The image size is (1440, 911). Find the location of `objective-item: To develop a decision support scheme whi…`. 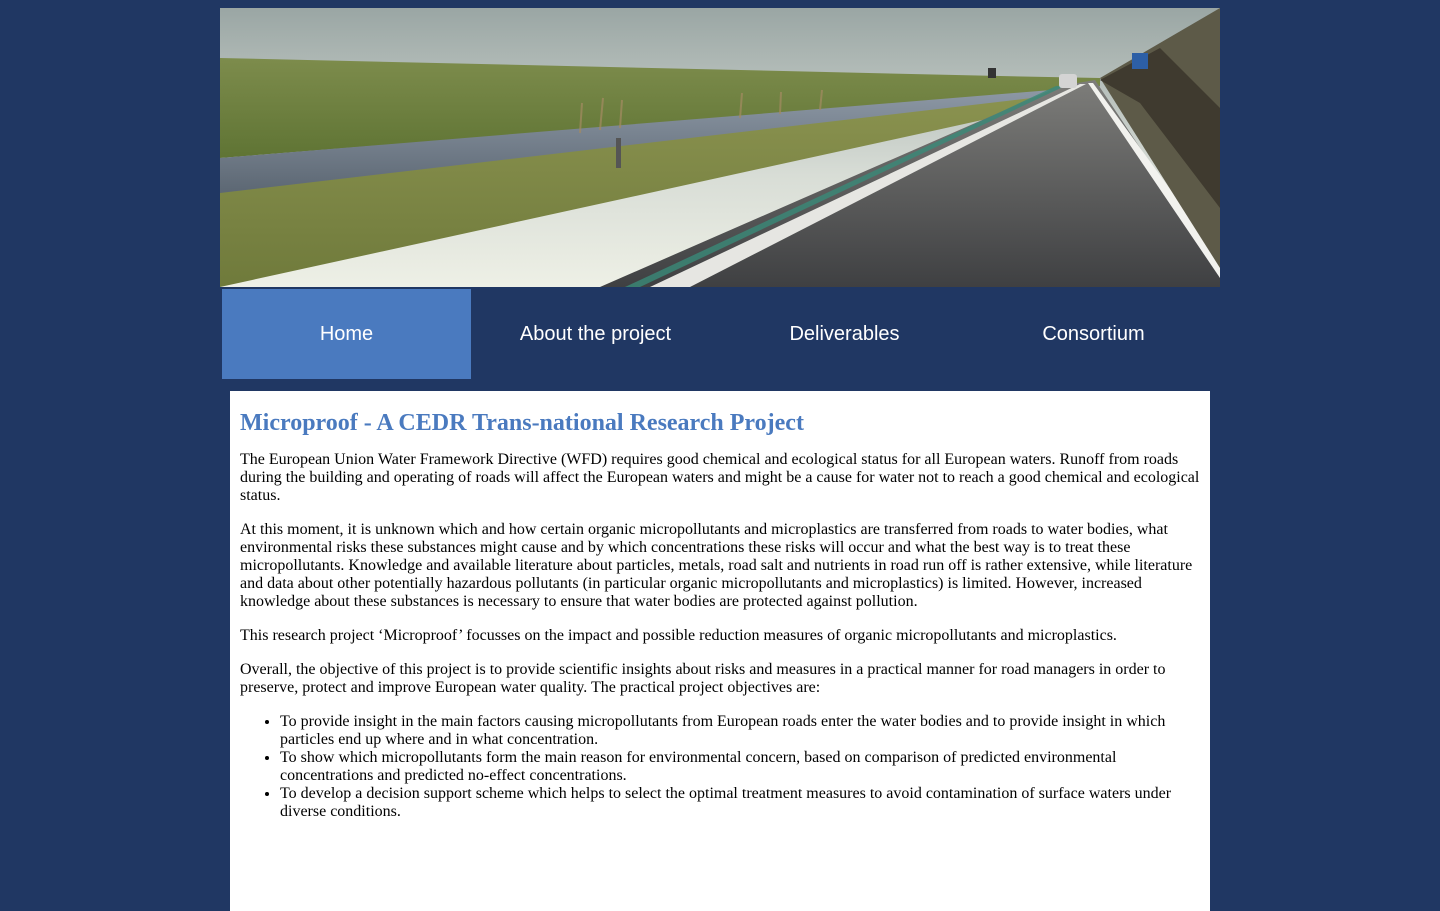

objective-item: To develop a decision support scheme whi… is located at coordinates (740, 803).